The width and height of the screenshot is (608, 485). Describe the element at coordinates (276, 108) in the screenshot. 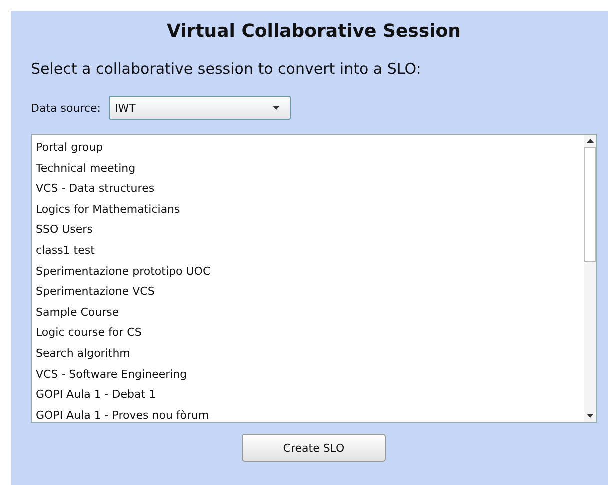

I see `caret-icon` at that location.